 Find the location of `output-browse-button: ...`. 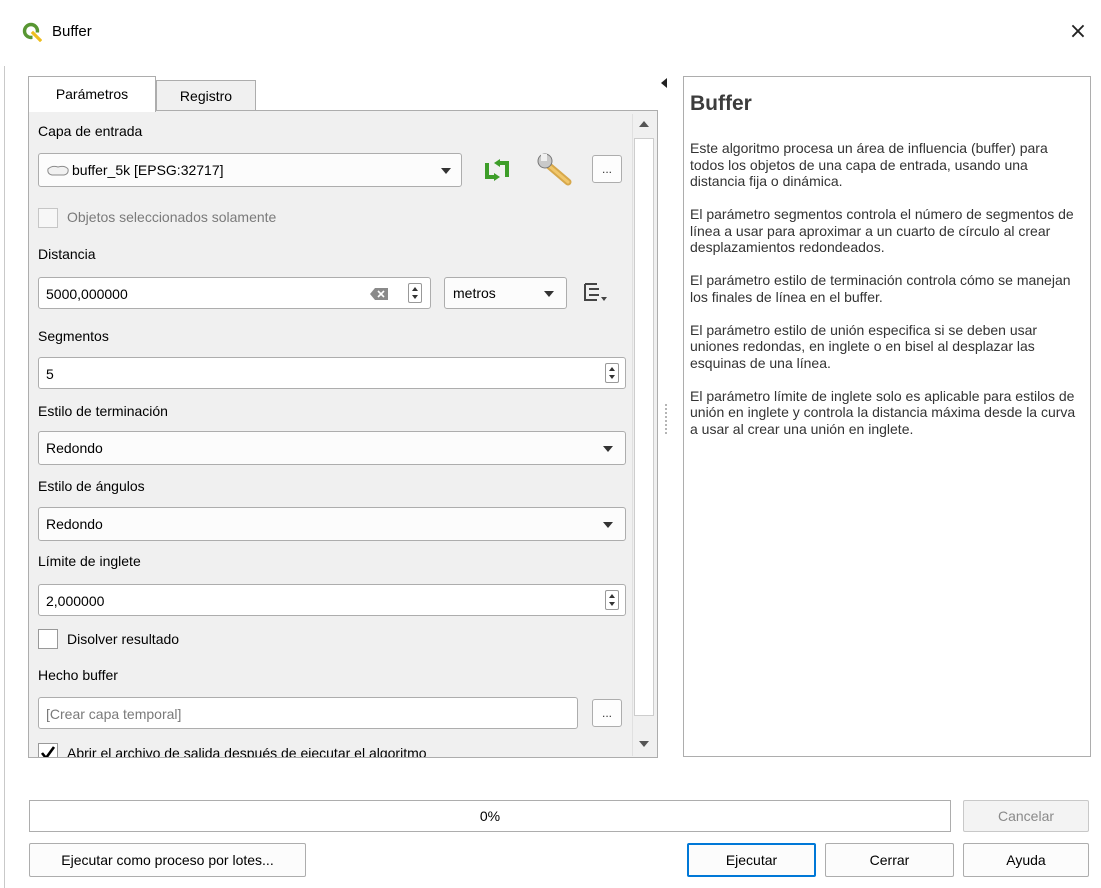

output-browse-button: ... is located at coordinates (607, 713).